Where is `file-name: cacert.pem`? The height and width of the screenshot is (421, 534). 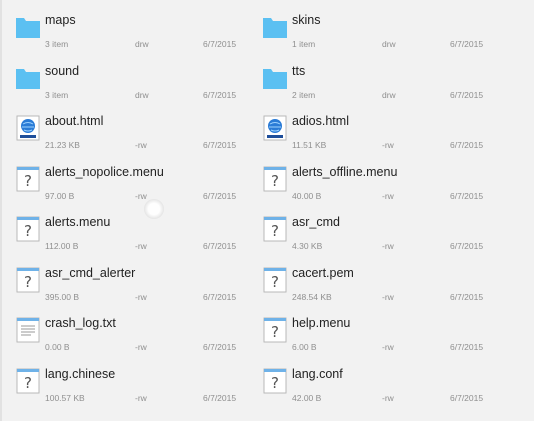
file-name: cacert.pem is located at coordinates (323, 272).